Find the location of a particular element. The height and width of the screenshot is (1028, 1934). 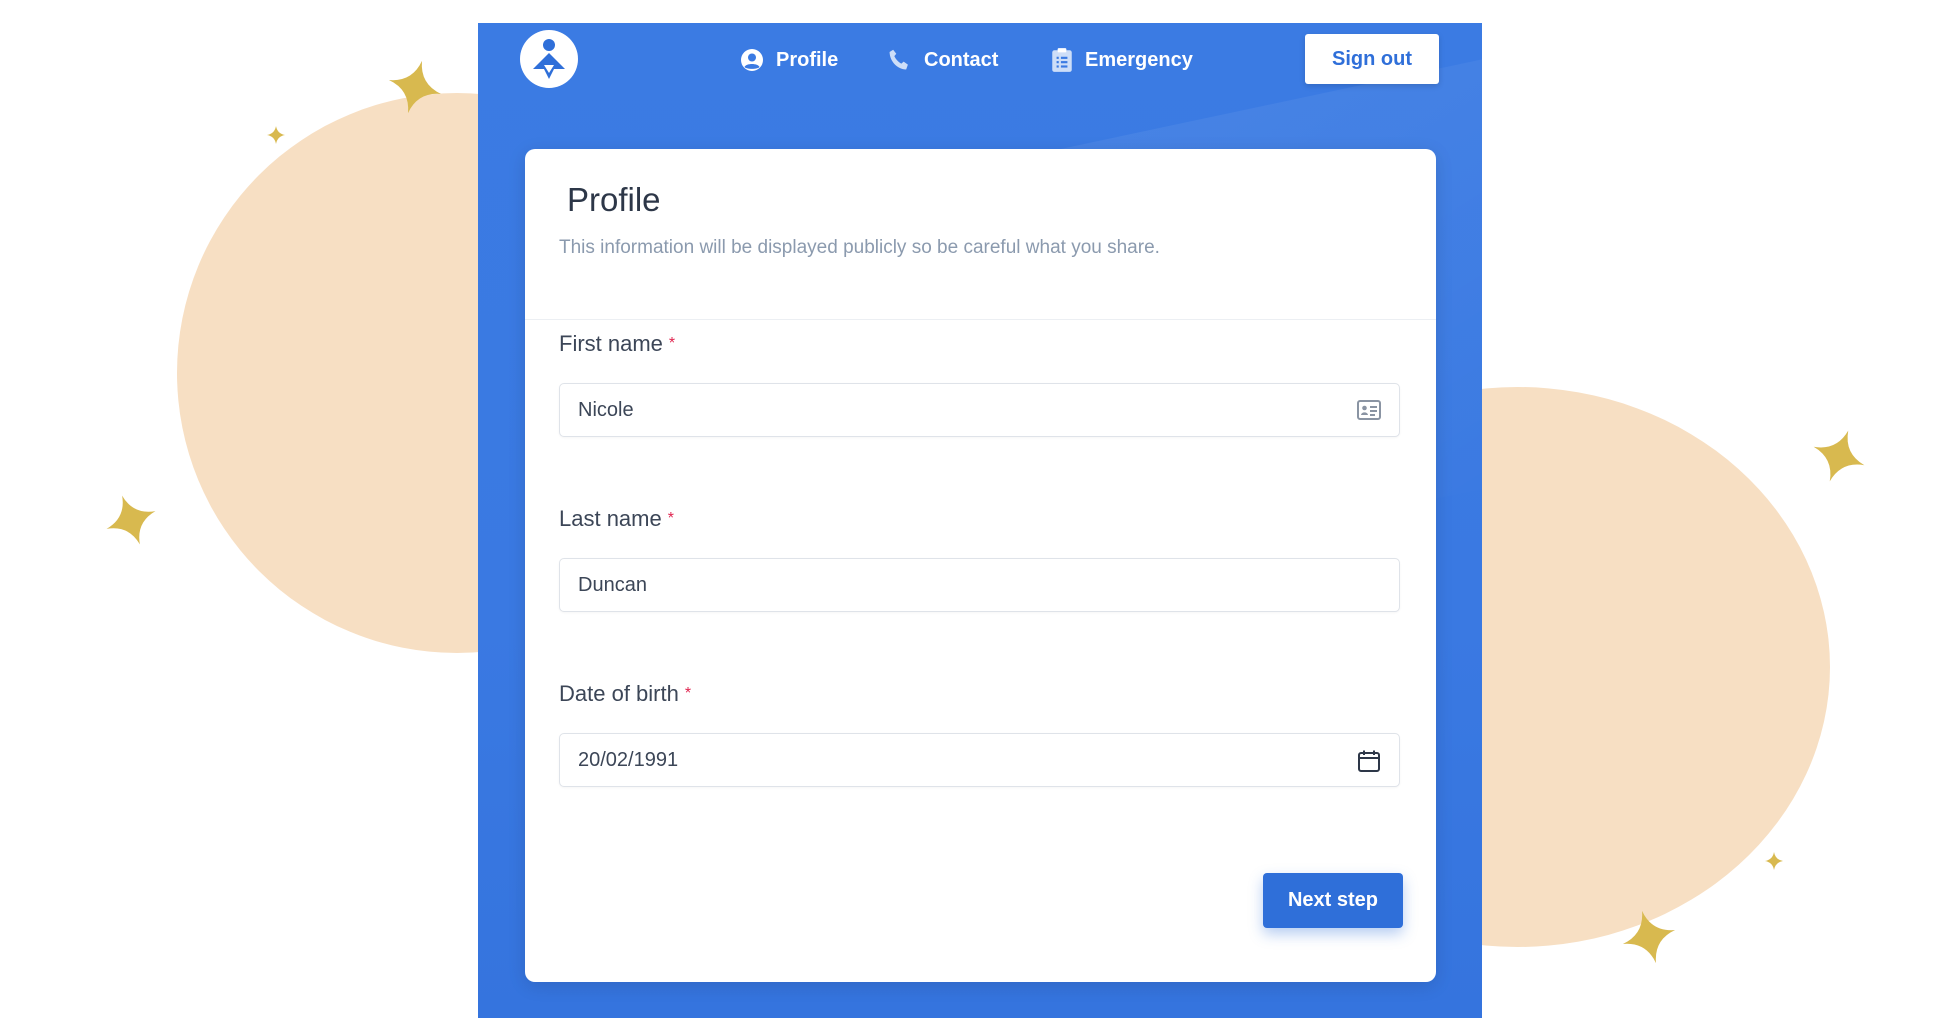

top-navigation: Profile Contact Emergency Sign out is located at coordinates (980, 62).